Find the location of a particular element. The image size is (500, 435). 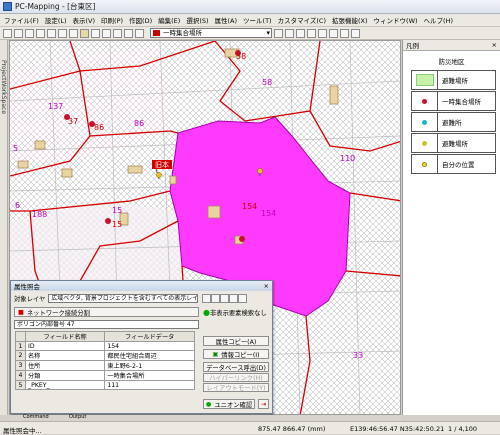

cut-icon is located at coordinates (51, 33).